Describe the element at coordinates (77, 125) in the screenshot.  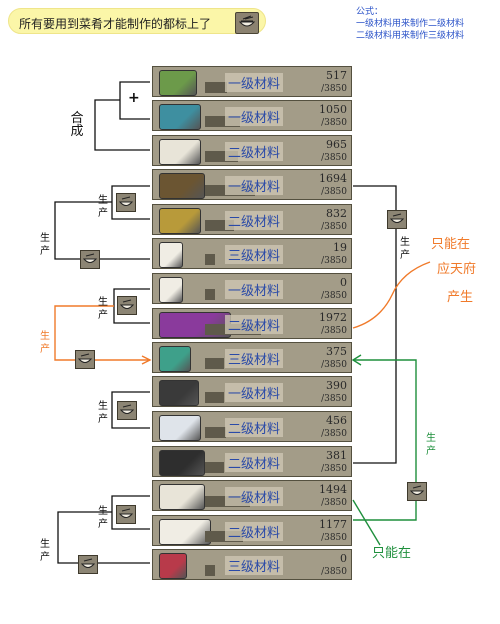
I see `combine-label: 合成` at that location.